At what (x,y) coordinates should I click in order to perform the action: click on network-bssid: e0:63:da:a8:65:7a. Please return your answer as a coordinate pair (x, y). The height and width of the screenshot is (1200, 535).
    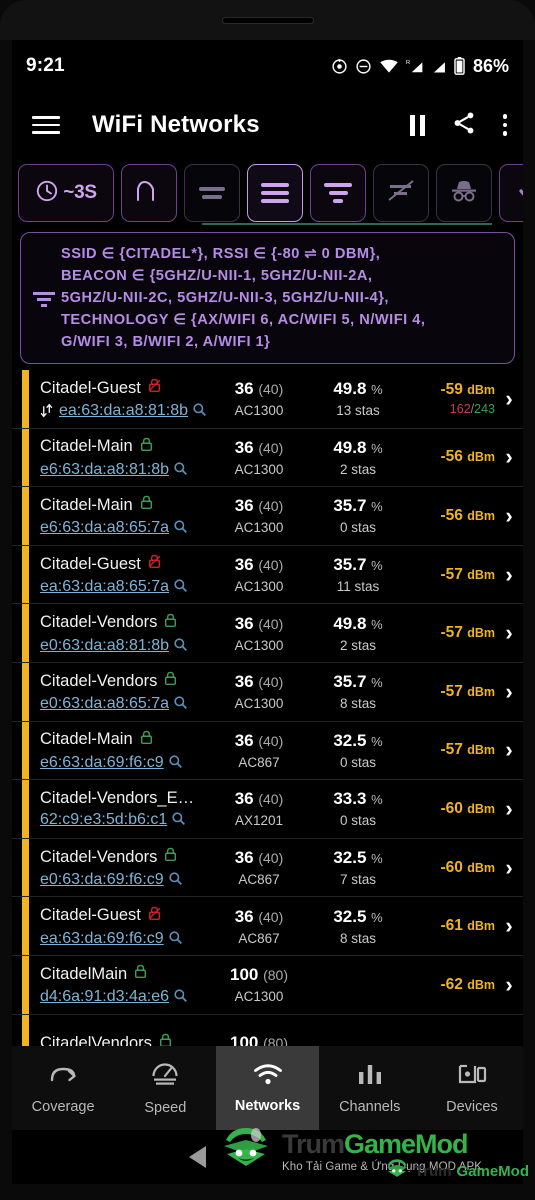
    Looking at the image, I should click on (104, 704).